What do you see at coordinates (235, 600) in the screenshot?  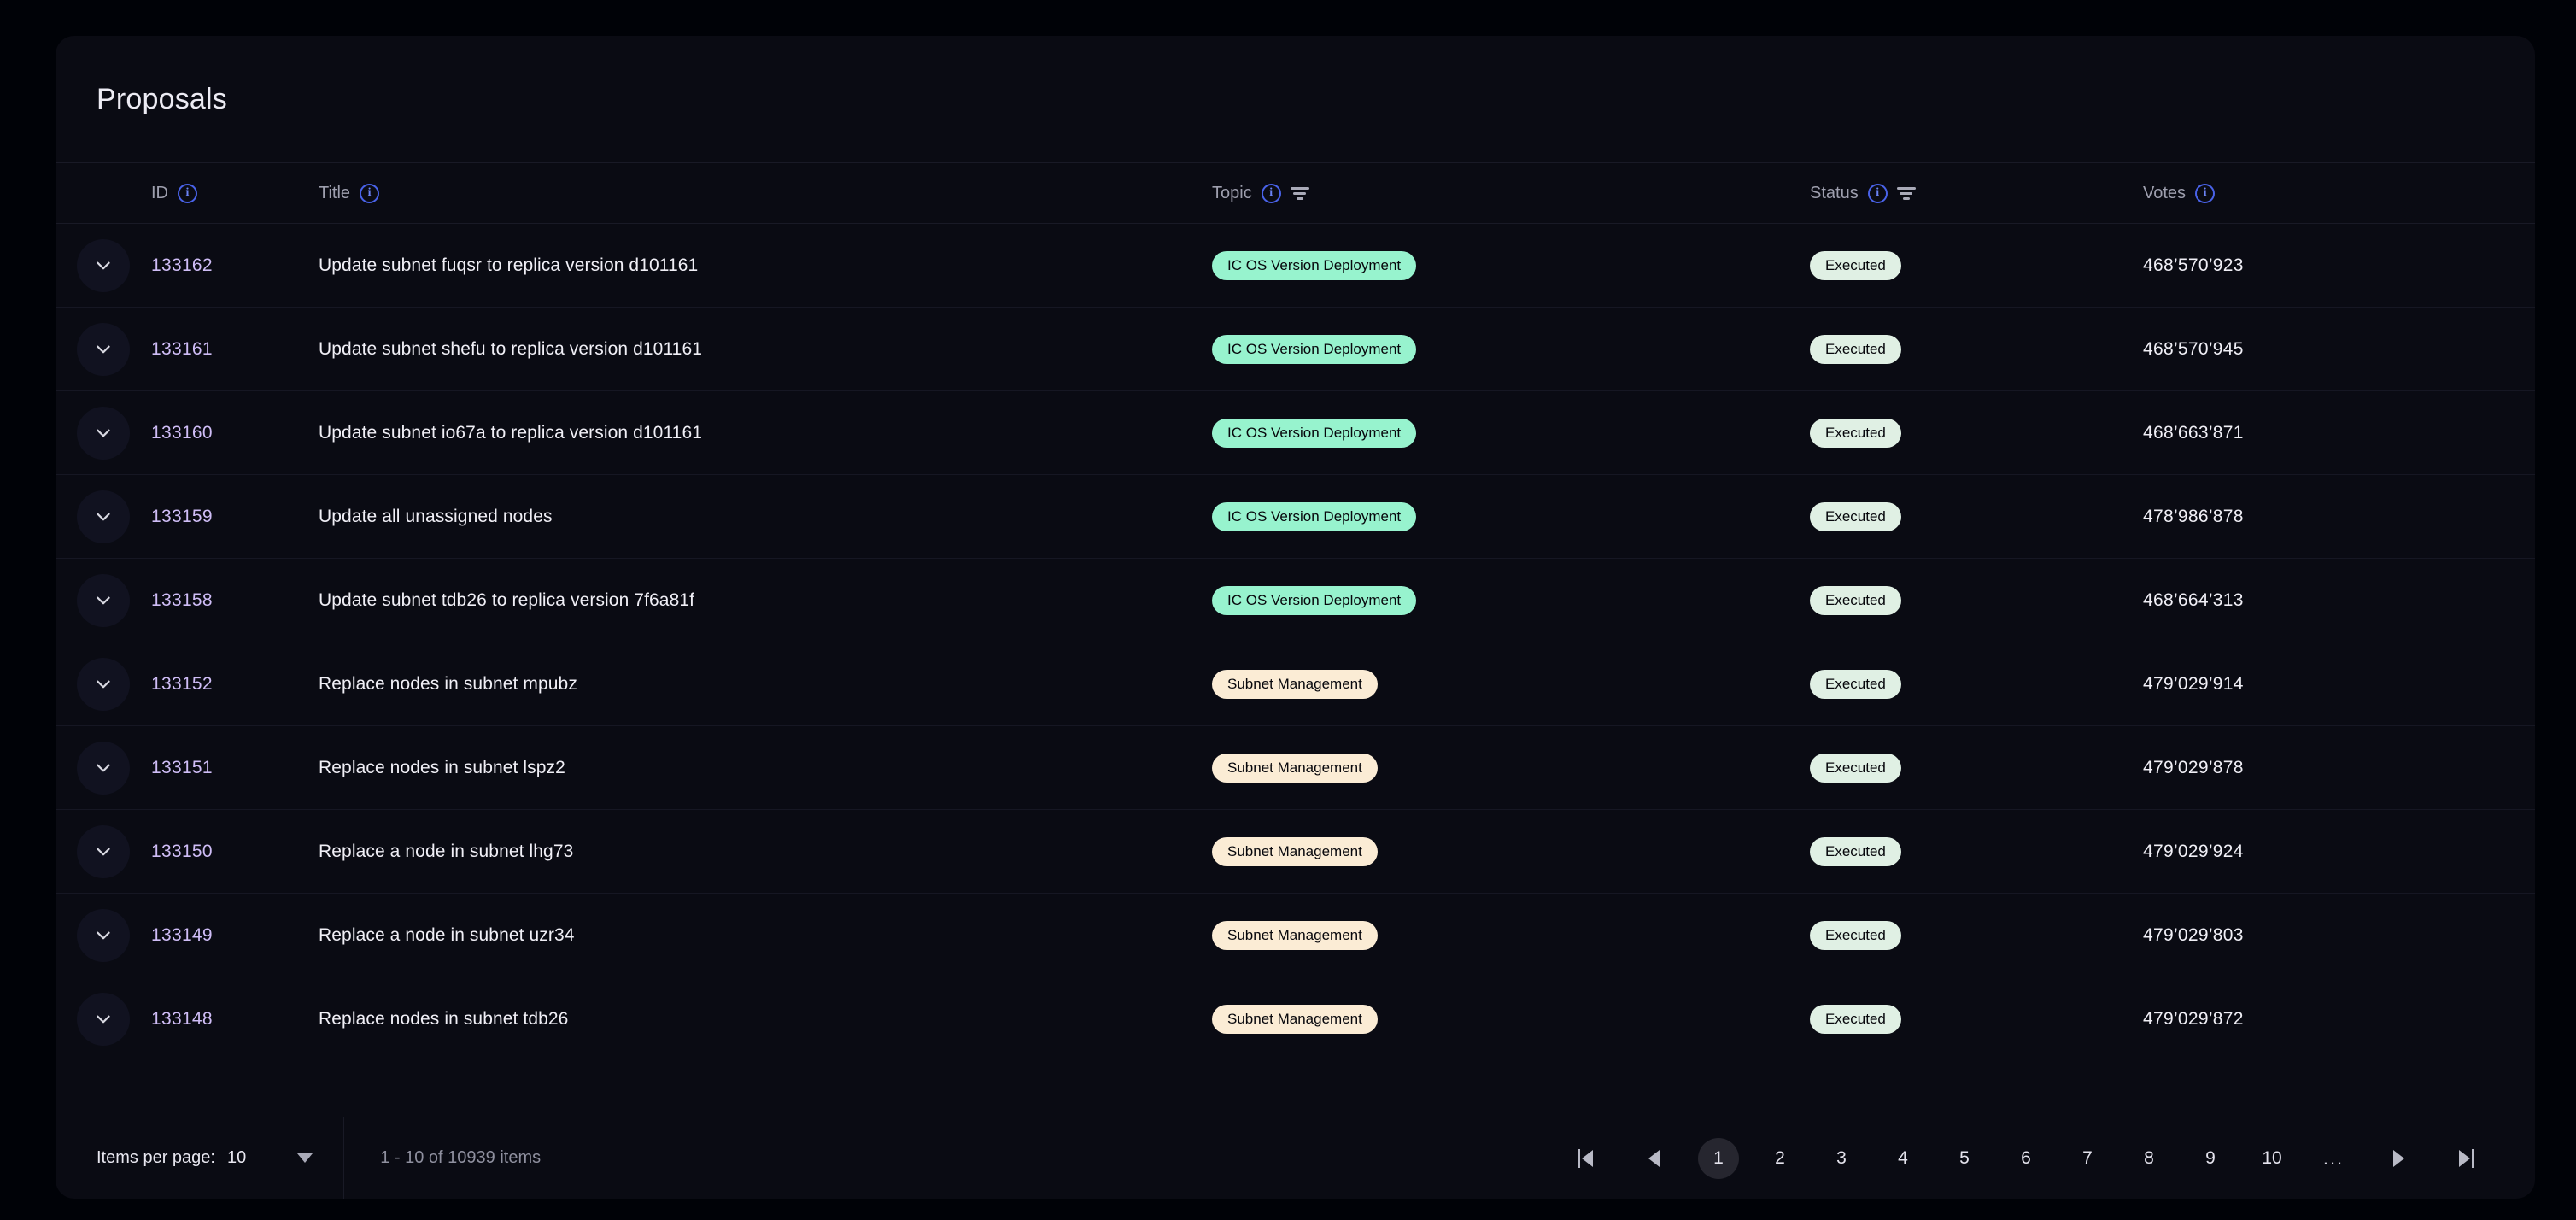 I see `proposal-id-link: 133158` at bounding box center [235, 600].